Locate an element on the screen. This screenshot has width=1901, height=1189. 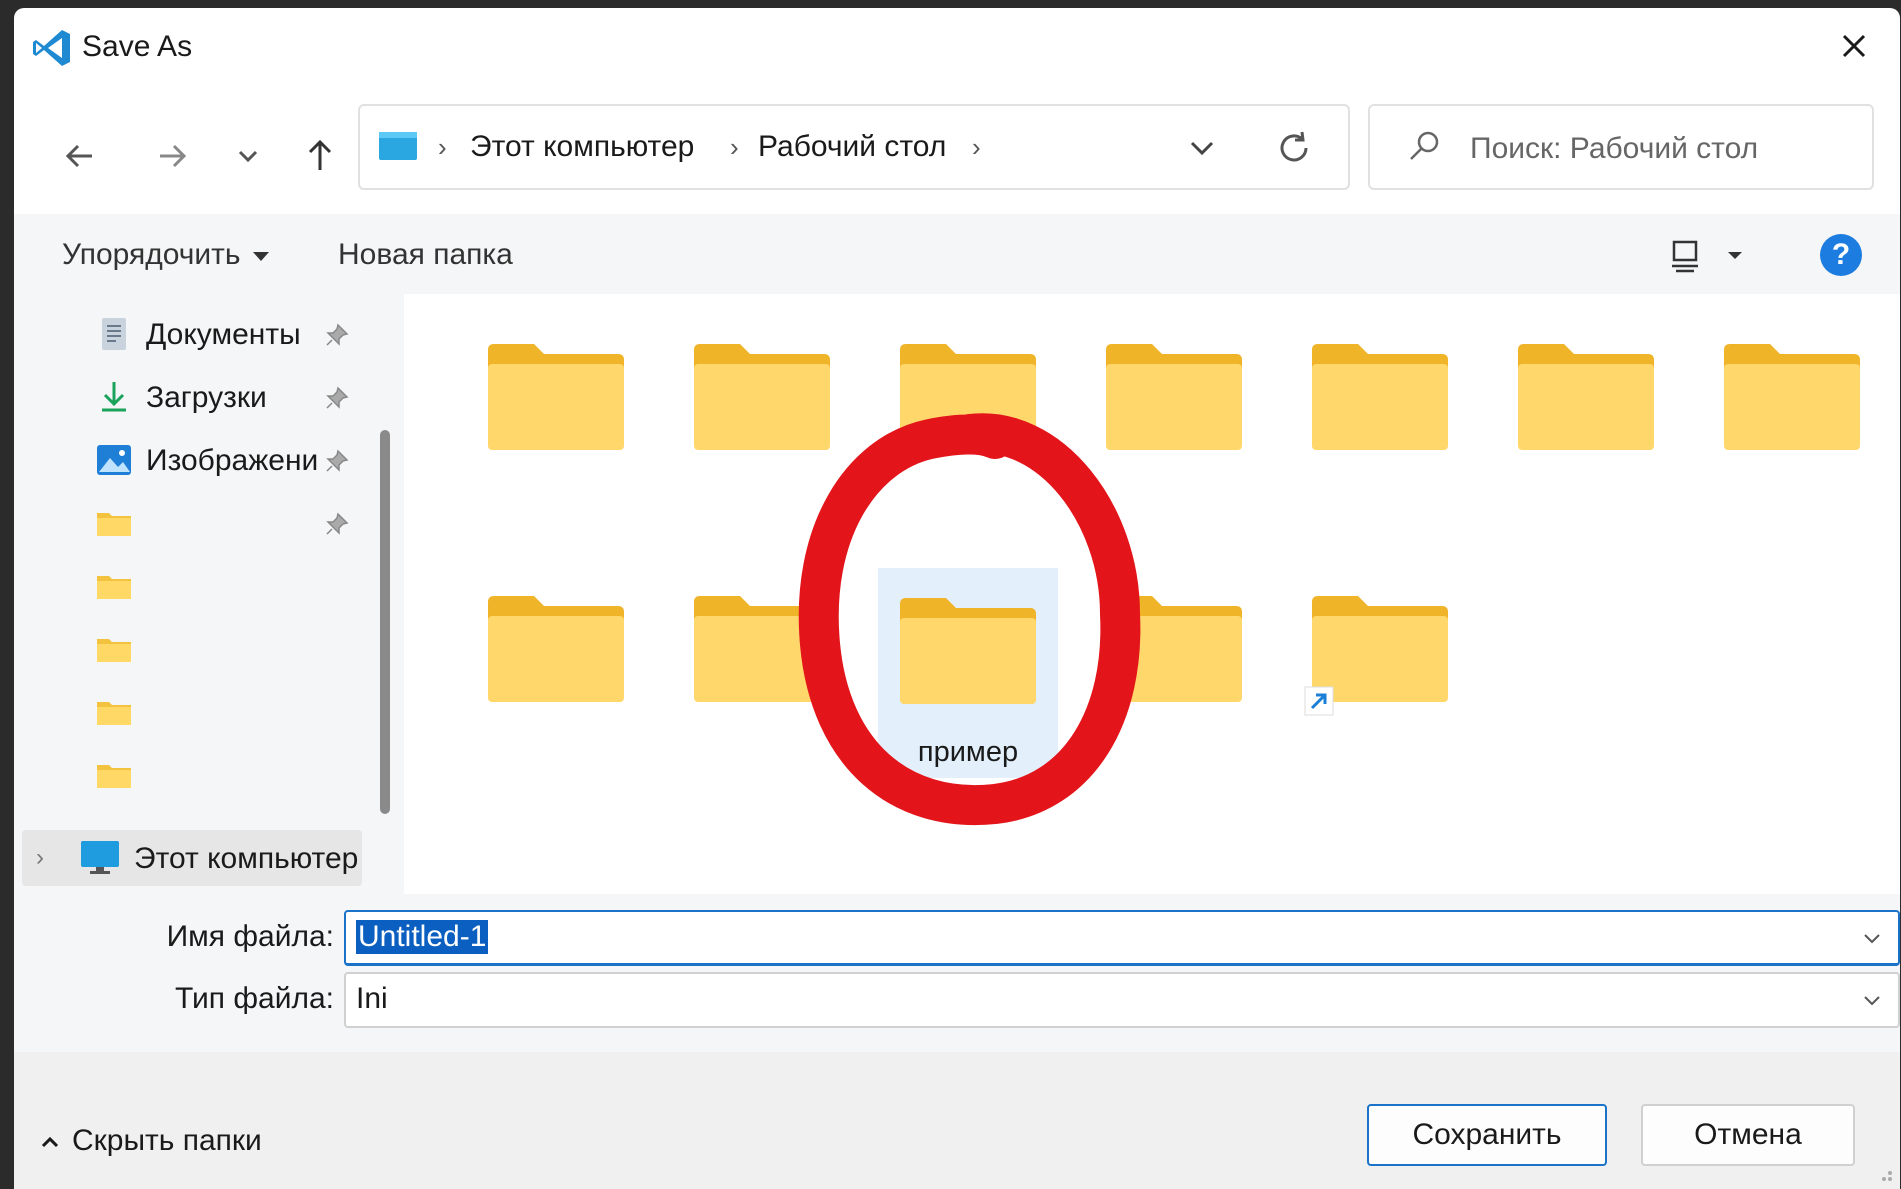
refresh-icon is located at coordinates (1294, 148).